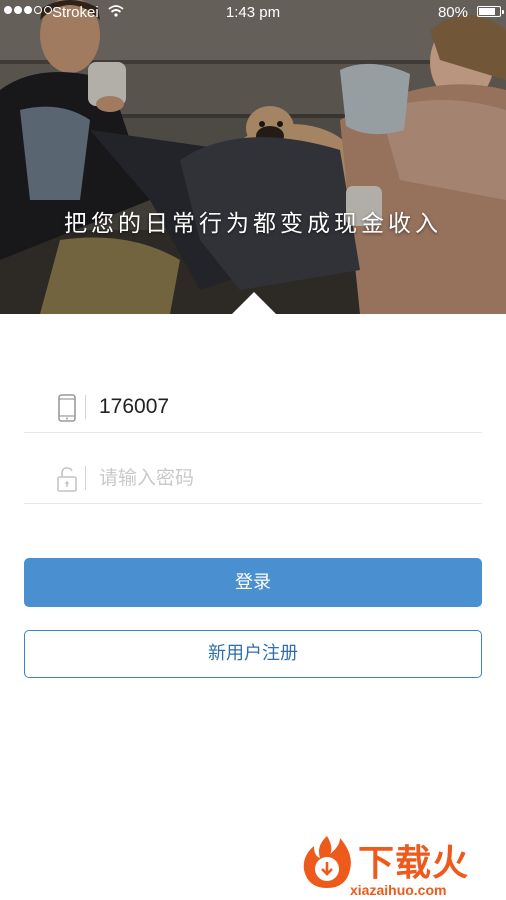 Image resolution: width=506 pixels, height=900 pixels. Describe the element at coordinates (414, 863) in the screenshot. I see `watermark-title: 下载火` at that location.